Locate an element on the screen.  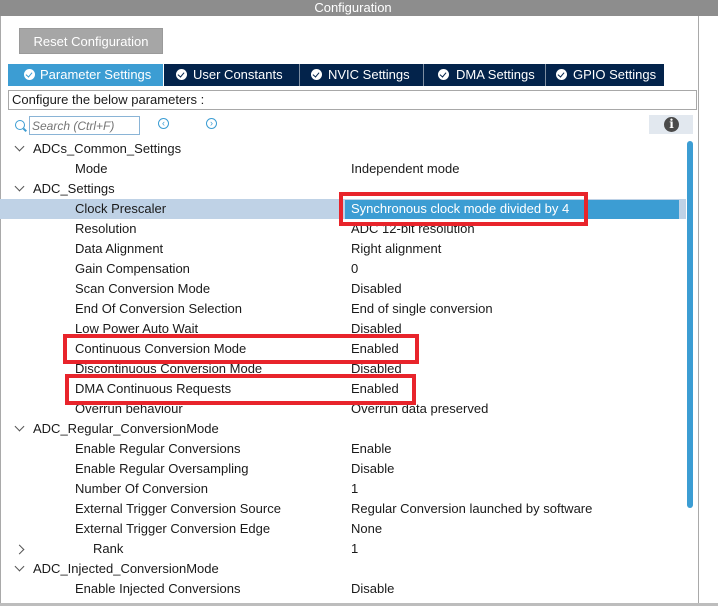
row-value: Enable is located at coordinates (371, 449).